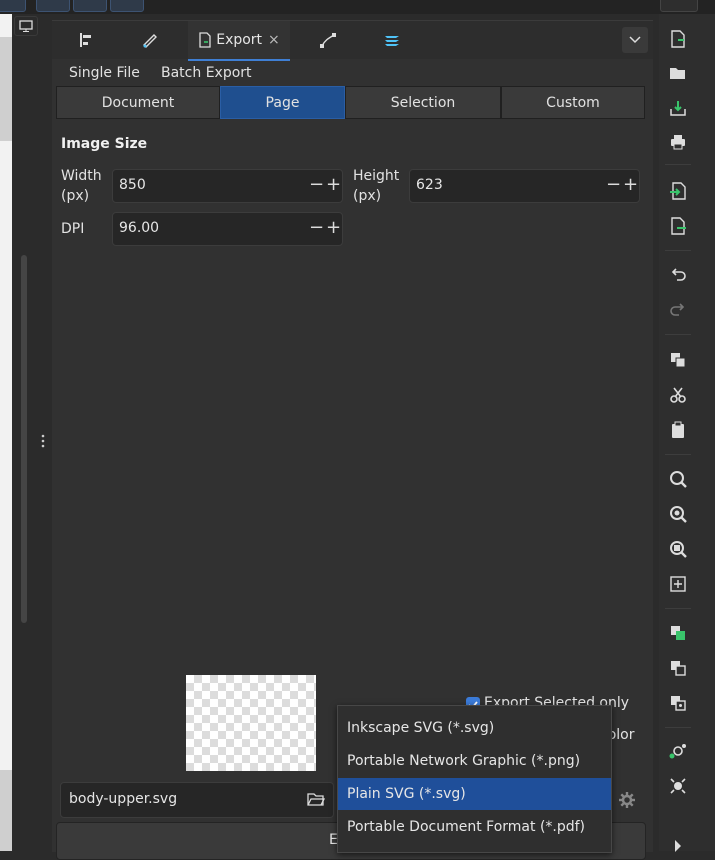 The height and width of the screenshot is (860, 715). What do you see at coordinates (678, 73) in the screenshot?
I see `open-folder-icon` at bounding box center [678, 73].